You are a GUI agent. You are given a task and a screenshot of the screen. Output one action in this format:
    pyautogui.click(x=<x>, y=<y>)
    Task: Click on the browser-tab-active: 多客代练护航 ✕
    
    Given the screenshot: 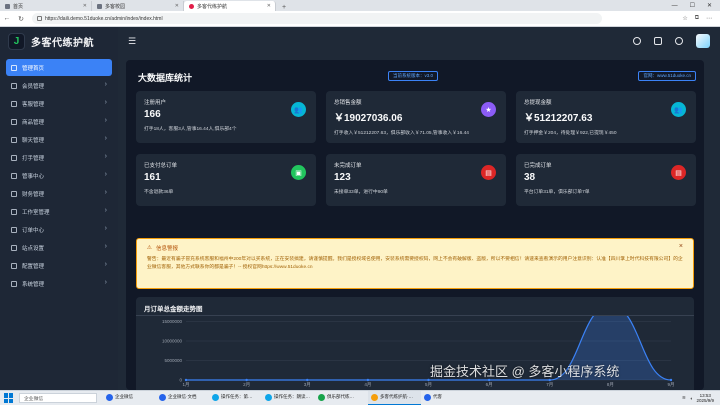 What is the action you would take?
    pyautogui.click(x=230, y=6)
    